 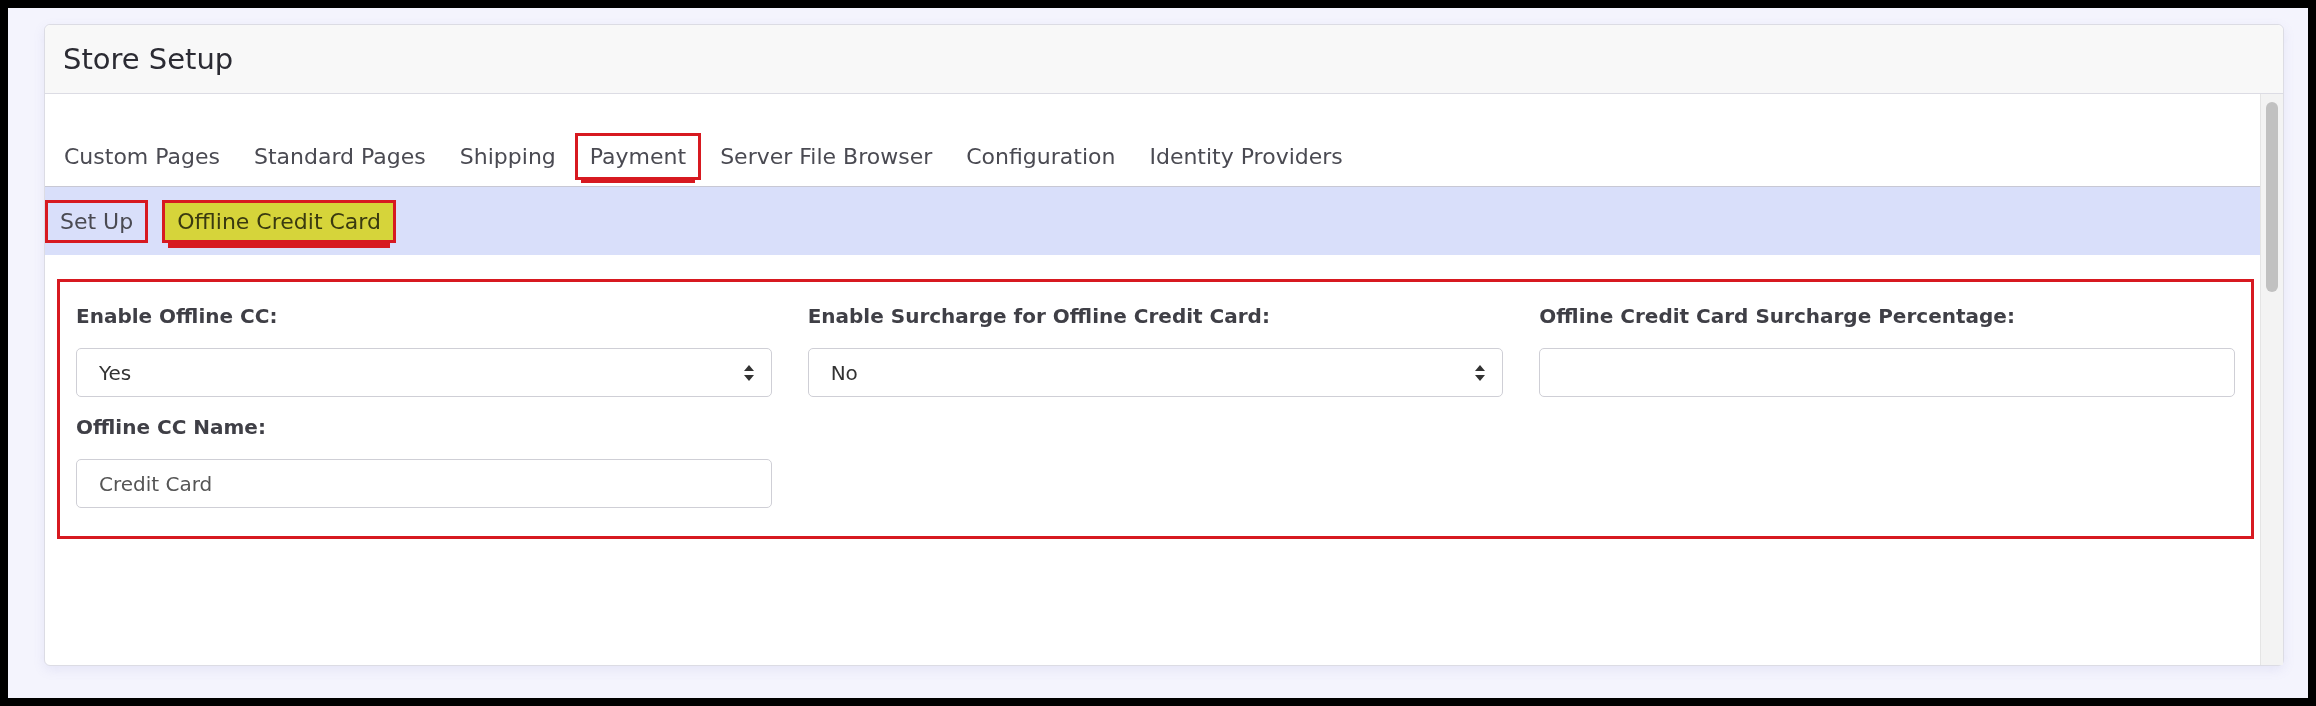 What do you see at coordinates (2271, 379) in the screenshot?
I see `scrollbar` at bounding box center [2271, 379].